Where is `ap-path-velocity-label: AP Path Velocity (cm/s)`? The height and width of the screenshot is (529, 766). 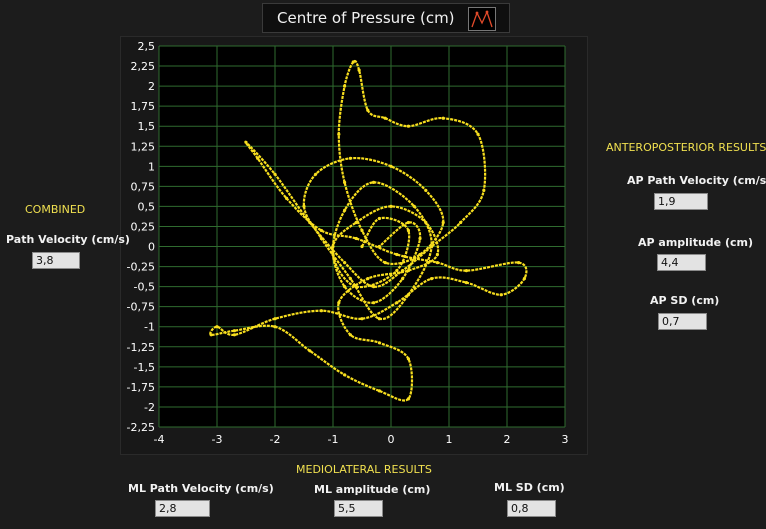
ap-path-velocity-label: AP Path Velocity (cm/s) is located at coordinates (696, 180).